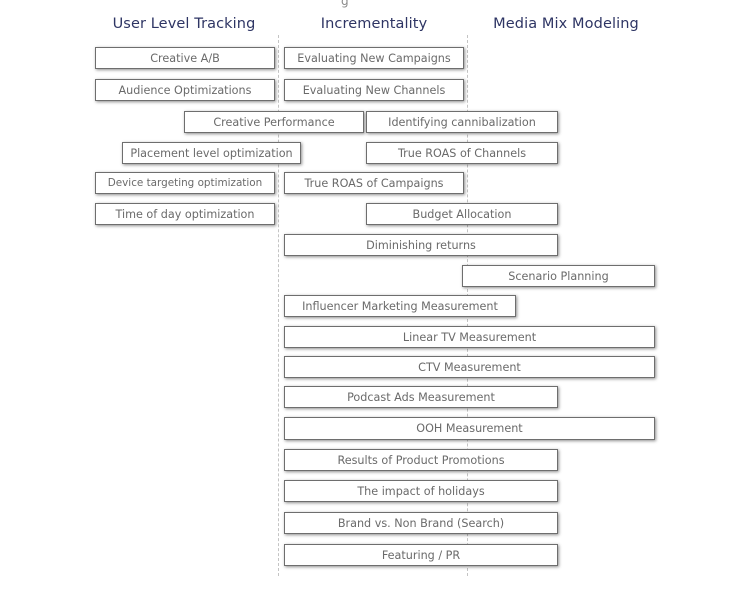 This screenshot has width=750, height=607. Describe the element at coordinates (421, 397) in the screenshot. I see `item-podcast-ads-measurement: Podcast Ads Measurement` at that location.